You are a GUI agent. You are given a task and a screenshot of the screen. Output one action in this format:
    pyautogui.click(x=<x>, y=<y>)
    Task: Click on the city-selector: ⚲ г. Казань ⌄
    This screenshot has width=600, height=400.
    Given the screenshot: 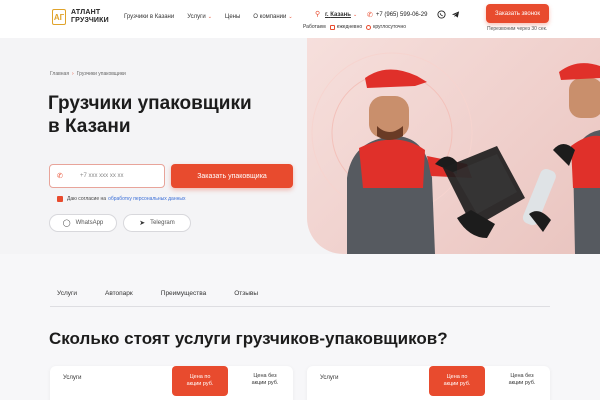 What is the action you would take?
    pyautogui.click(x=336, y=15)
    